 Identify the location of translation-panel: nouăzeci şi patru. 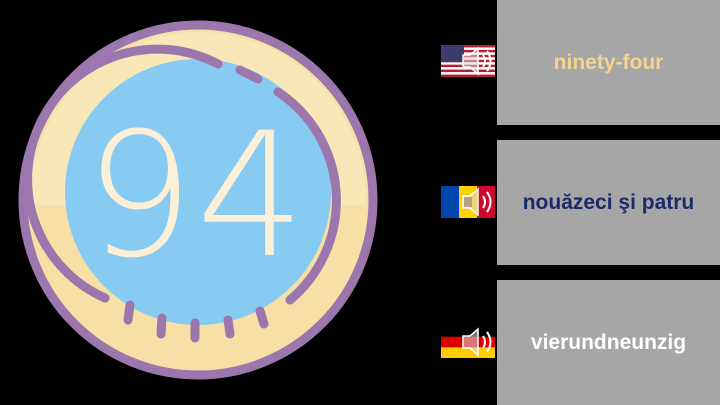
(608, 202).